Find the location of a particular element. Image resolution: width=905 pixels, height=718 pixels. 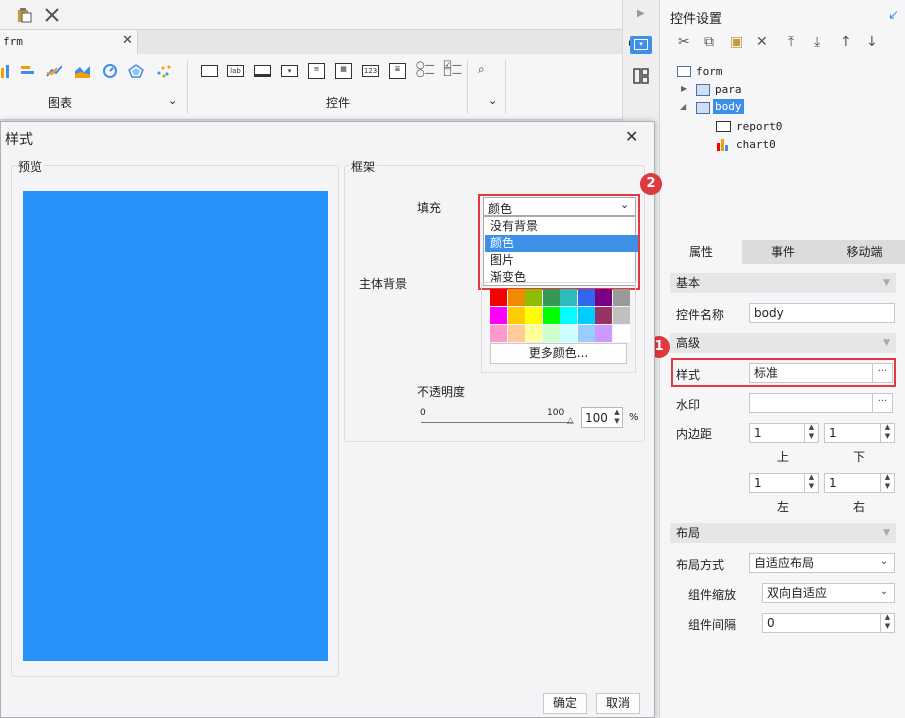

expand-right-icon: ▶ is located at coordinates (641, 13).